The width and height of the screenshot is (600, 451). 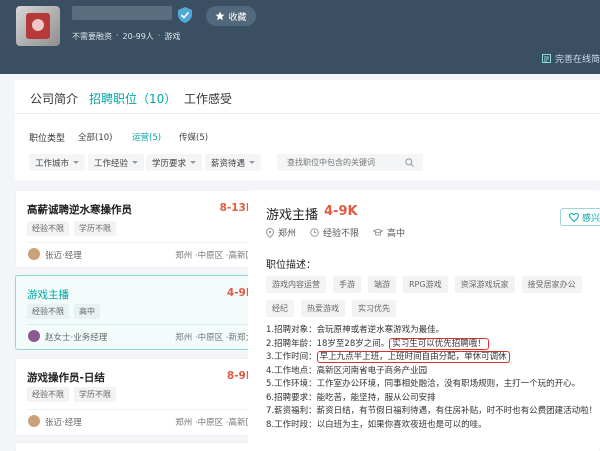 I want to click on skill-tag: 热爱游戏, so click(x=323, y=308).